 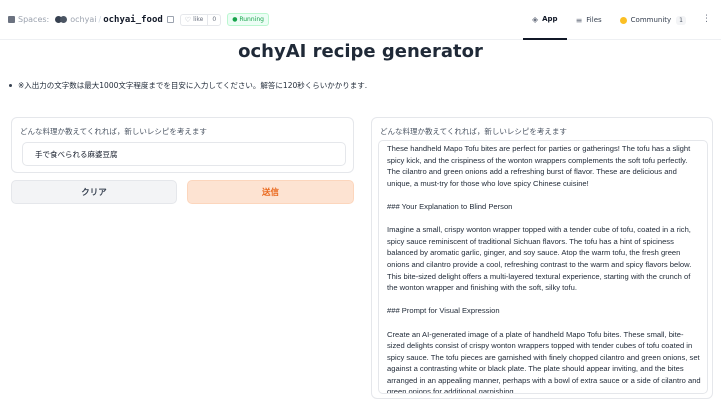 I want to click on like-label: like, so click(x=198, y=19).